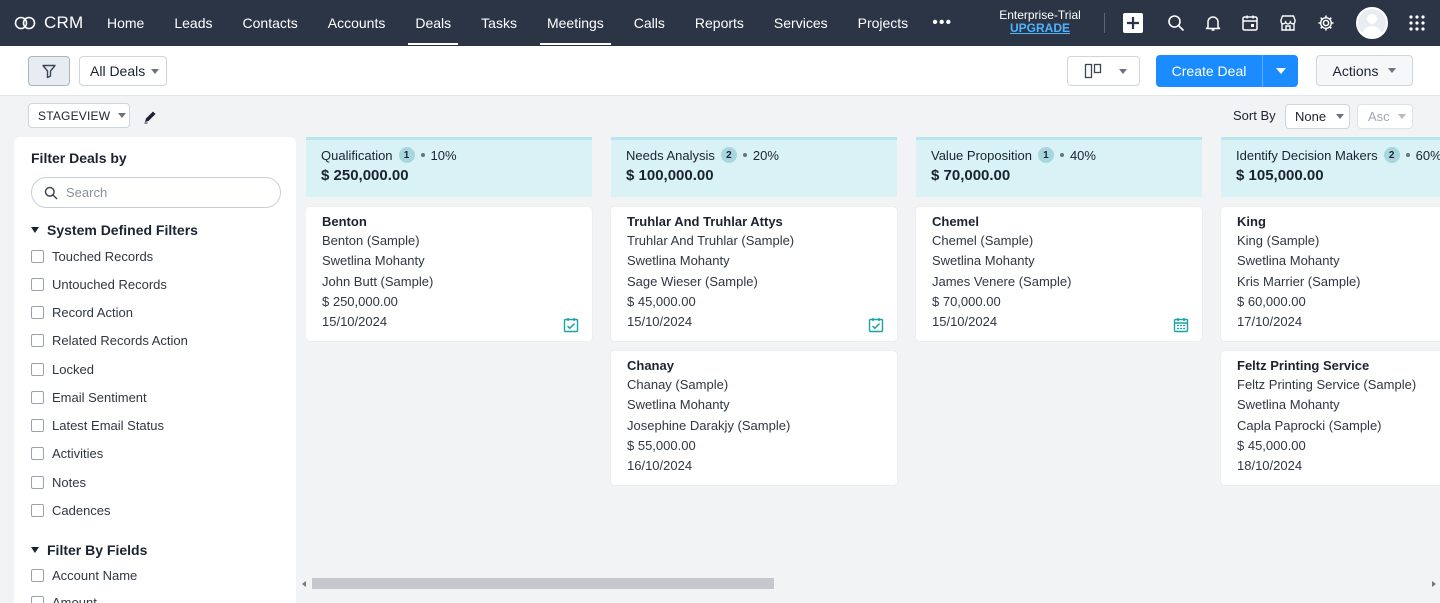  Describe the element at coordinates (67, 453) in the screenshot. I see `filter-activities: Activities` at that location.